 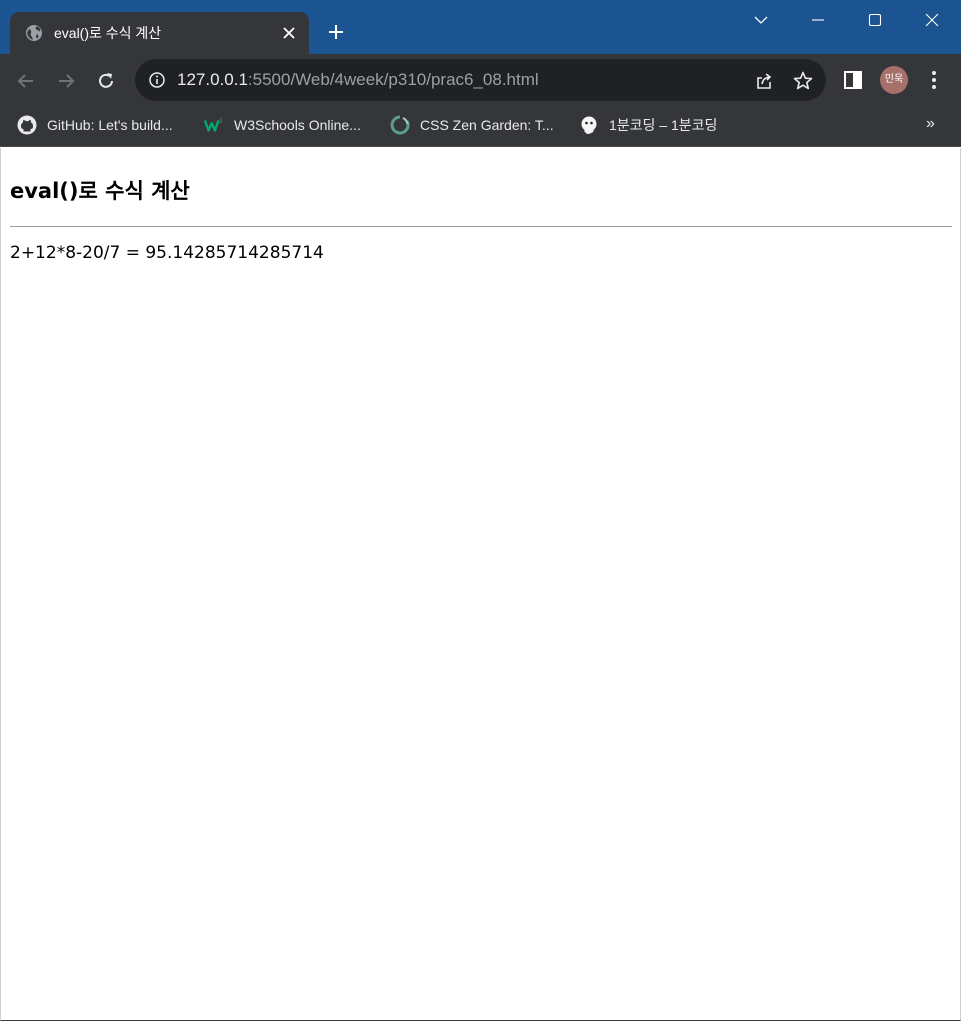 I want to click on bookmark-1bun-coding: 1분코딩 – 1분코딩, so click(x=648, y=125).